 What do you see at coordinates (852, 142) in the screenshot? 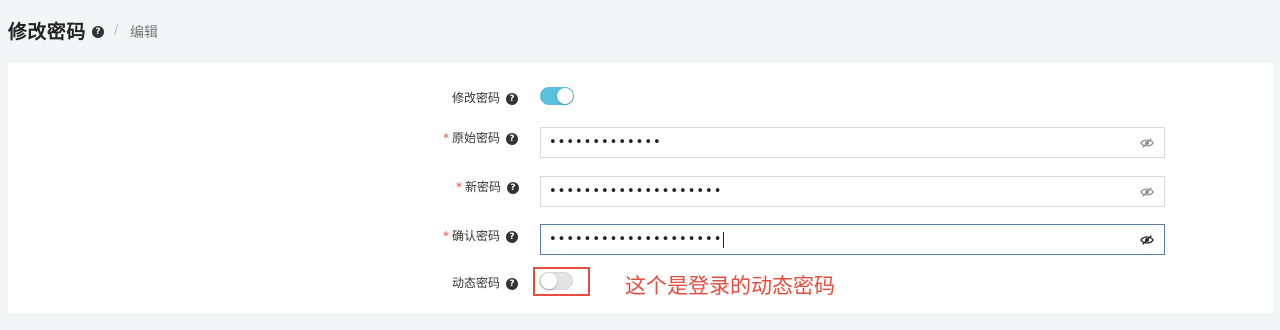
I see `original-password-input: •••••••••••••` at bounding box center [852, 142].